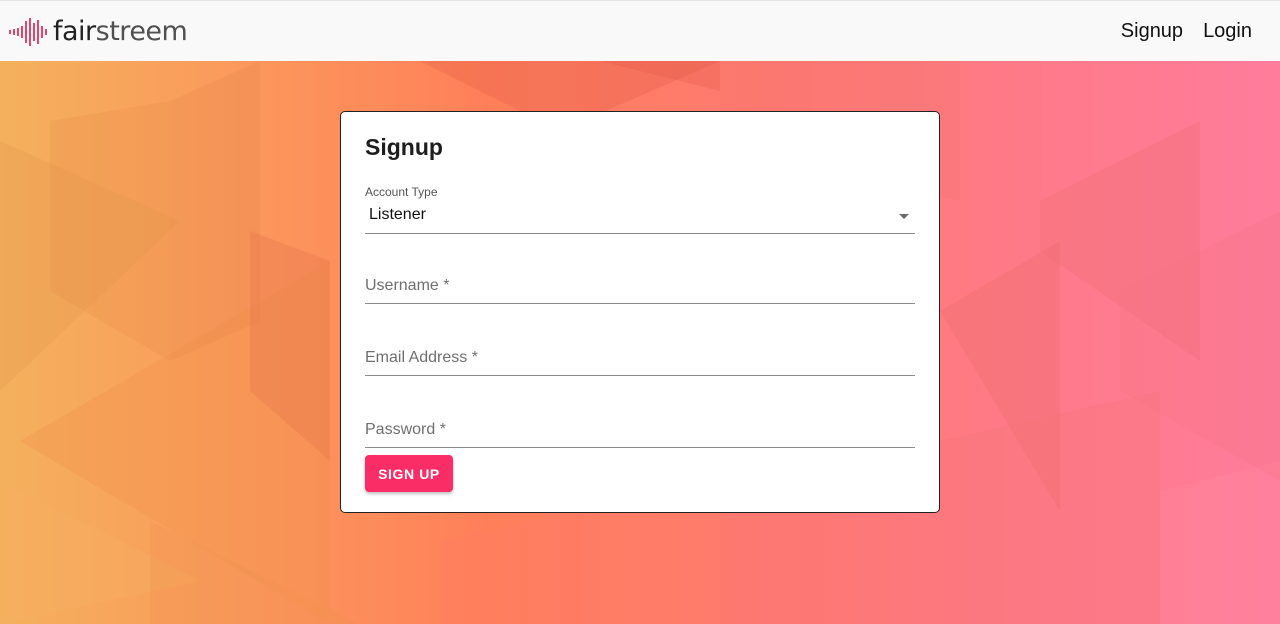  What do you see at coordinates (401, 192) in the screenshot?
I see `account-type-label: Account Type` at bounding box center [401, 192].